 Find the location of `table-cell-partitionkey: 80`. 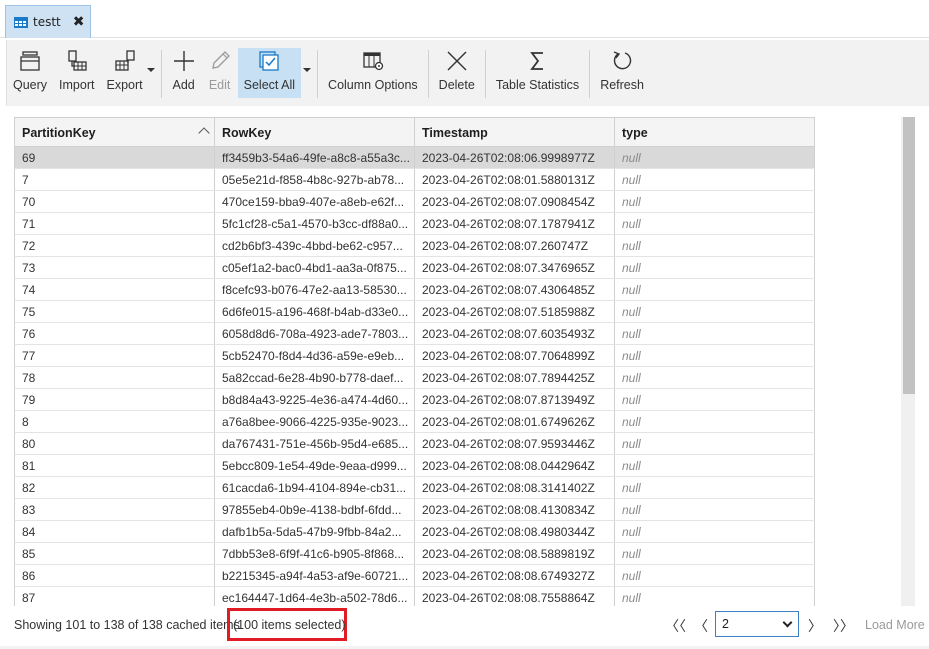

table-cell-partitionkey: 80 is located at coordinates (115, 443).